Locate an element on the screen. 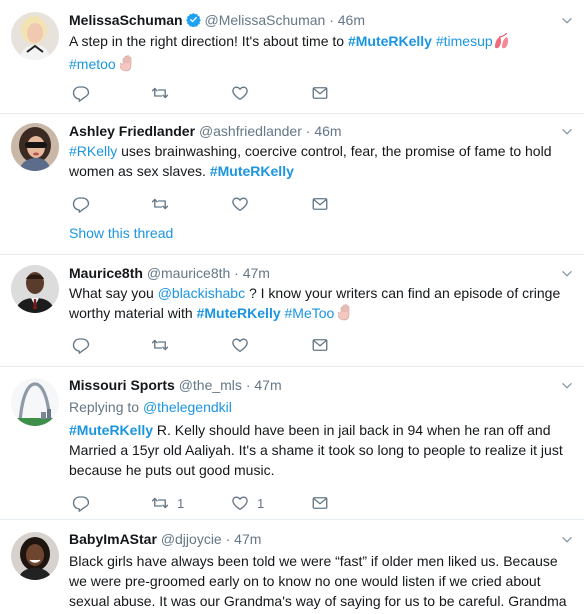 The image size is (584, 614). tweet-header: Maurice8th @maurice8th · 47m is located at coordinates (169, 273).